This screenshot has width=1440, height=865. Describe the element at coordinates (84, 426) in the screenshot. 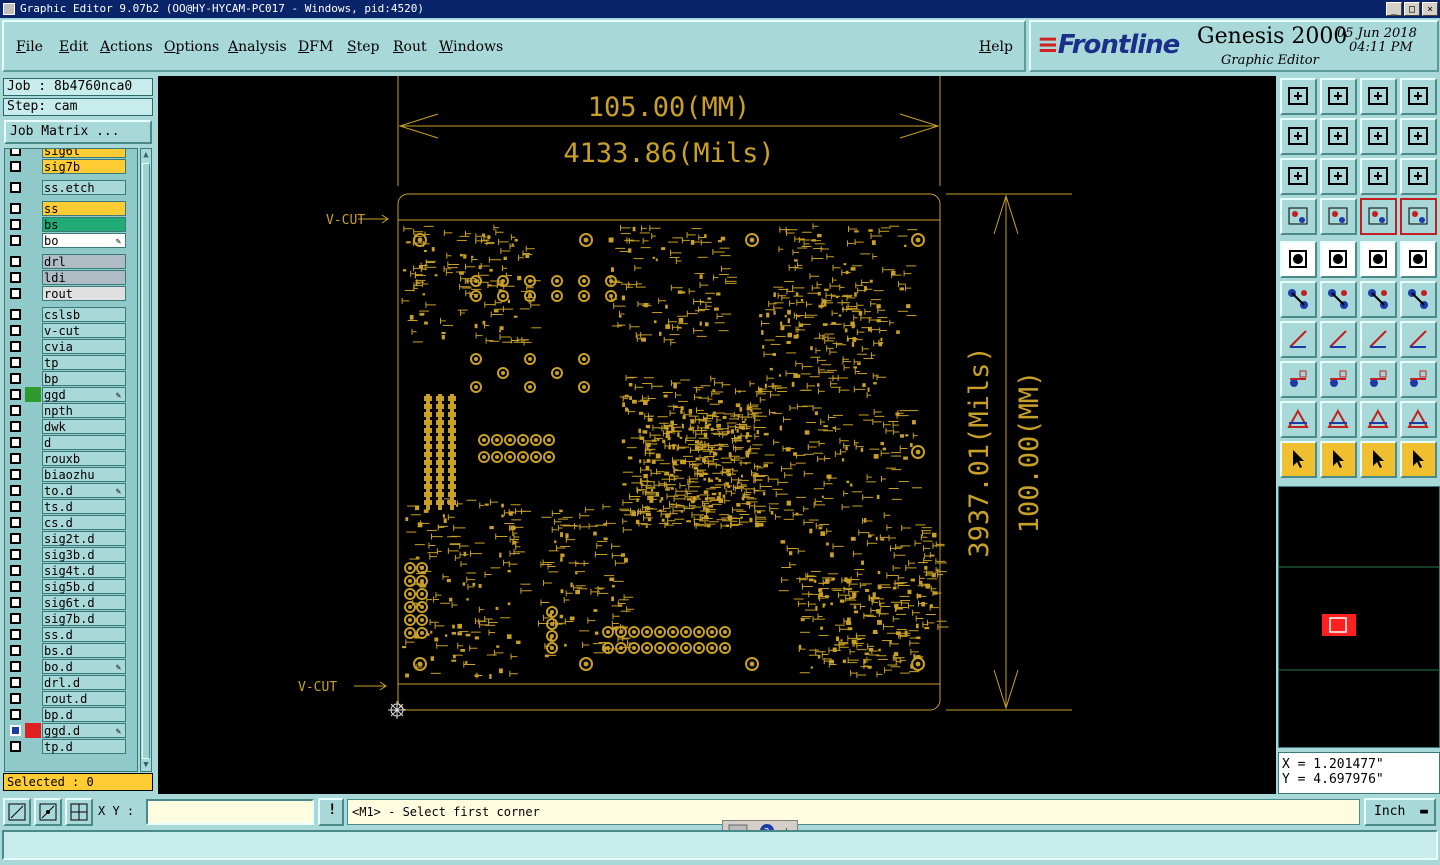

I see `layer-name: dwk` at that location.